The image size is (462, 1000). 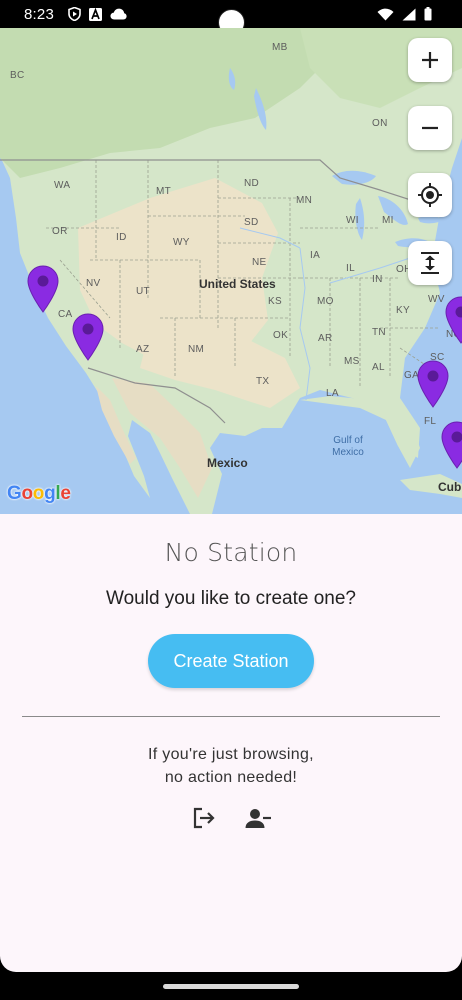 What do you see at coordinates (325, 301) in the screenshot?
I see `map-label-mo: MO` at bounding box center [325, 301].